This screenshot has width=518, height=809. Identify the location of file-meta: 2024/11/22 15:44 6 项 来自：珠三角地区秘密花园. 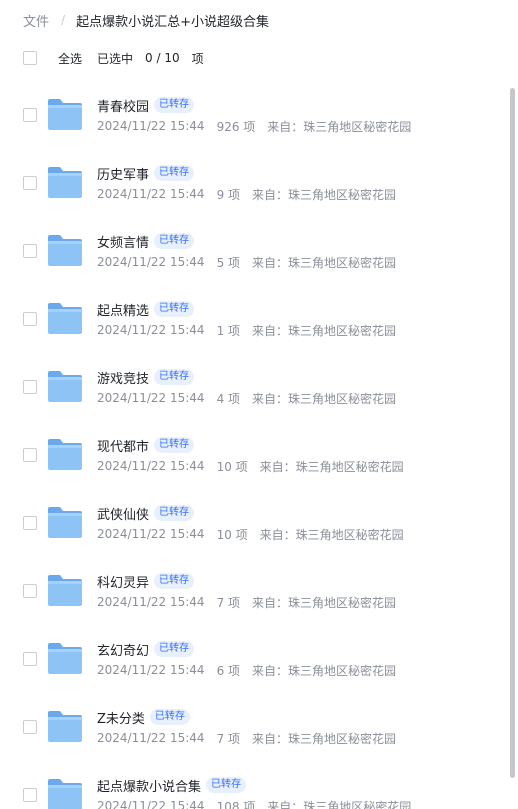
(246, 670).